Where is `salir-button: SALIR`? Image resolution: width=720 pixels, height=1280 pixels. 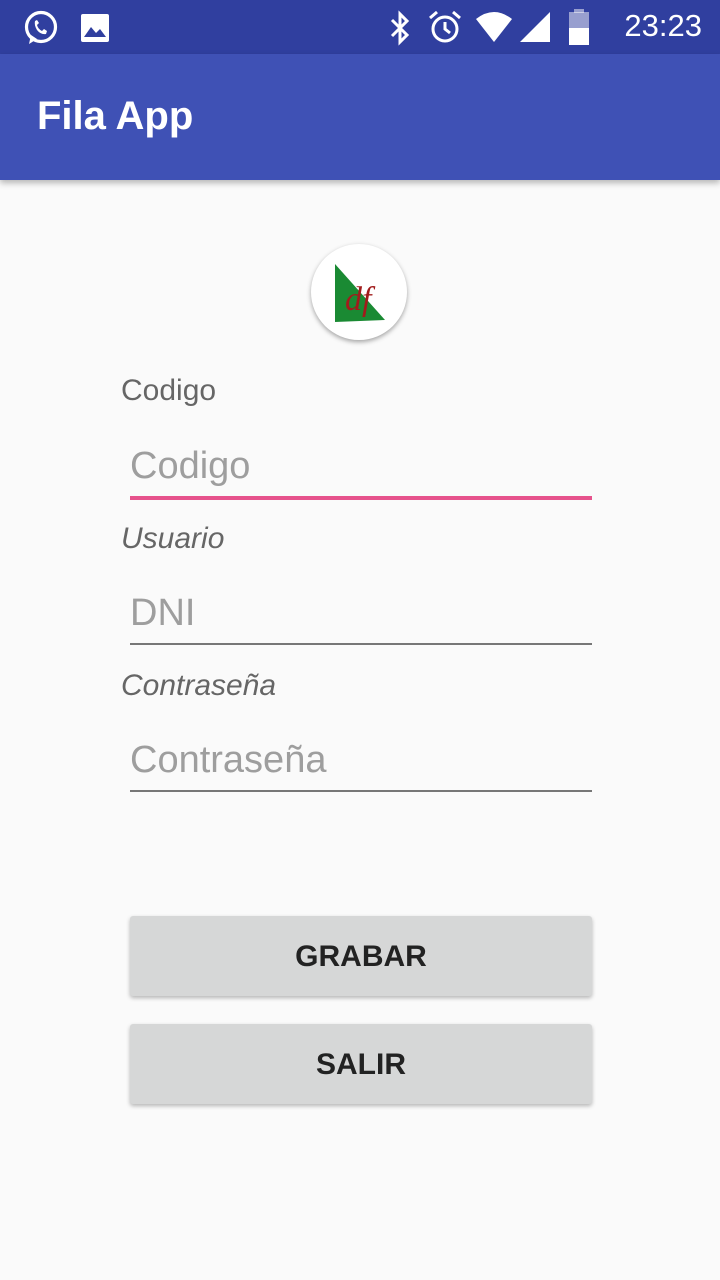 salir-button: SALIR is located at coordinates (361, 1064).